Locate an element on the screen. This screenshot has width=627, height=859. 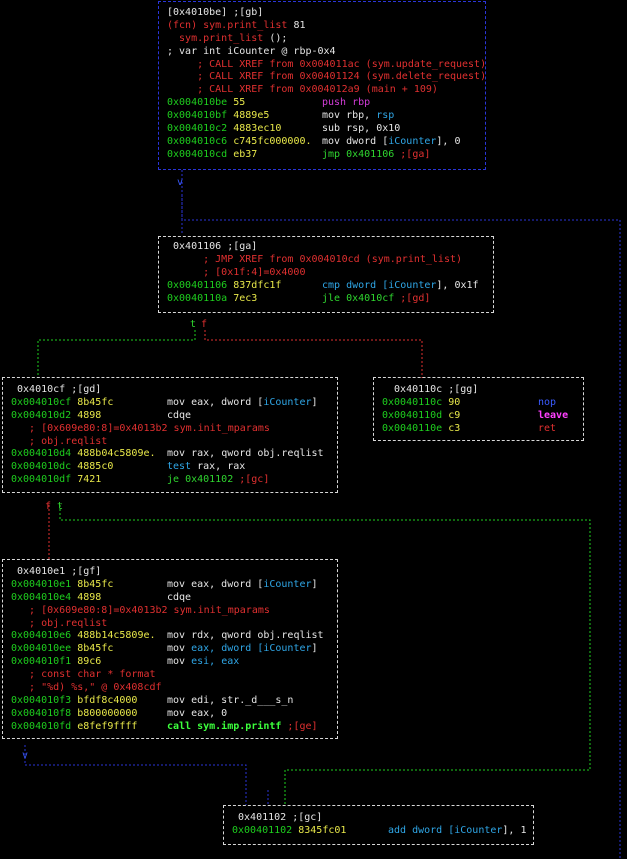
asm-line: 0x004010cd eb37 jmp 0x401106 ;[ga] is located at coordinates (326, 155).